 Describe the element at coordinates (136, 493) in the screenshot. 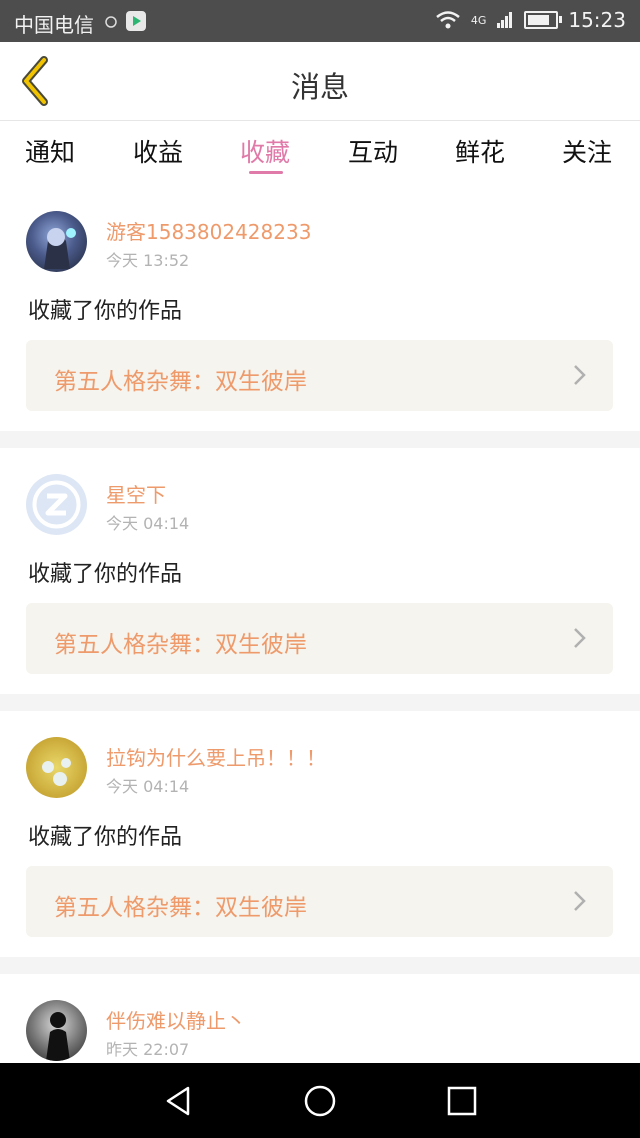

I see `user-name: 星空下` at that location.